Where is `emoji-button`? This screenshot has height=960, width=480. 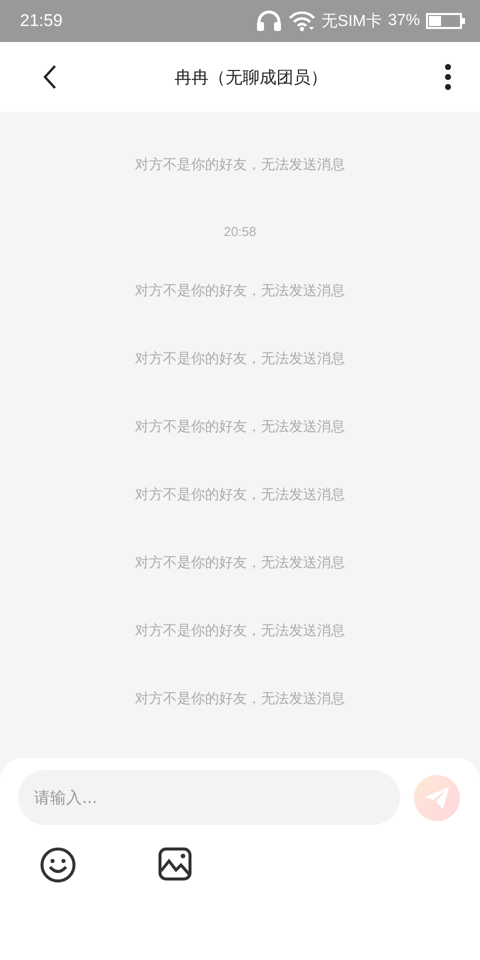
emoji-button is located at coordinates (58, 865).